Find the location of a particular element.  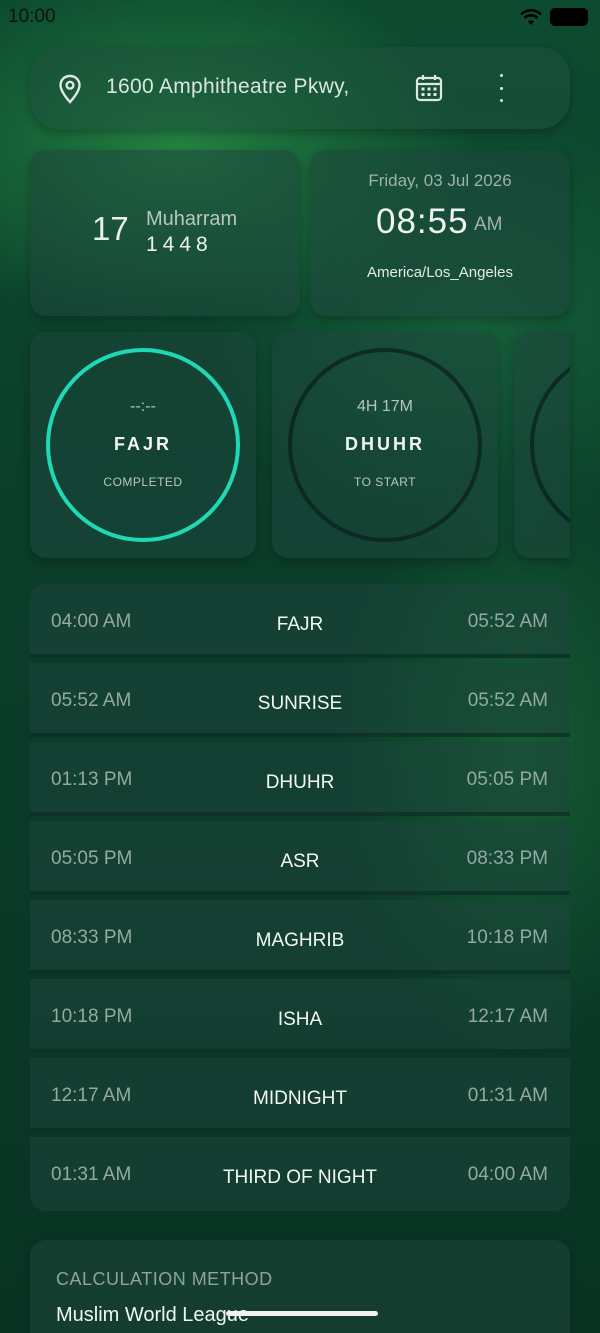

hijri-month: Muharram is located at coordinates (192, 219).